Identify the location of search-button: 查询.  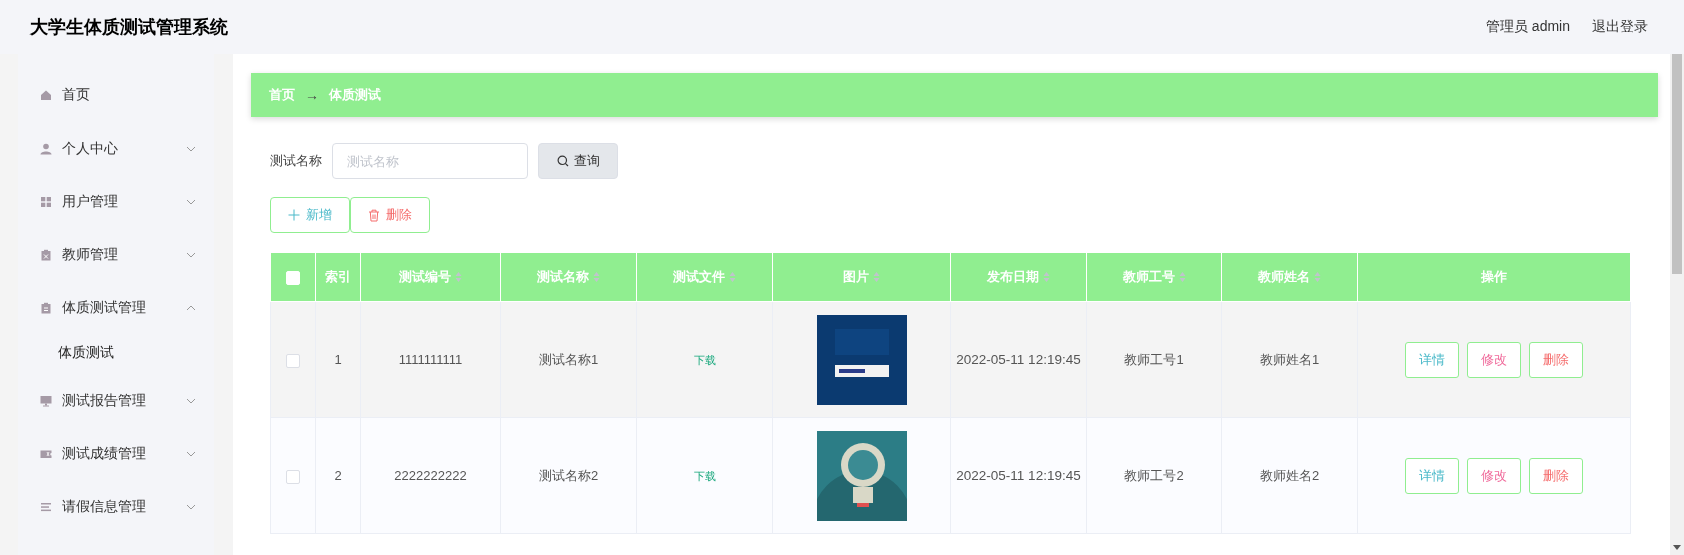
(578, 161).